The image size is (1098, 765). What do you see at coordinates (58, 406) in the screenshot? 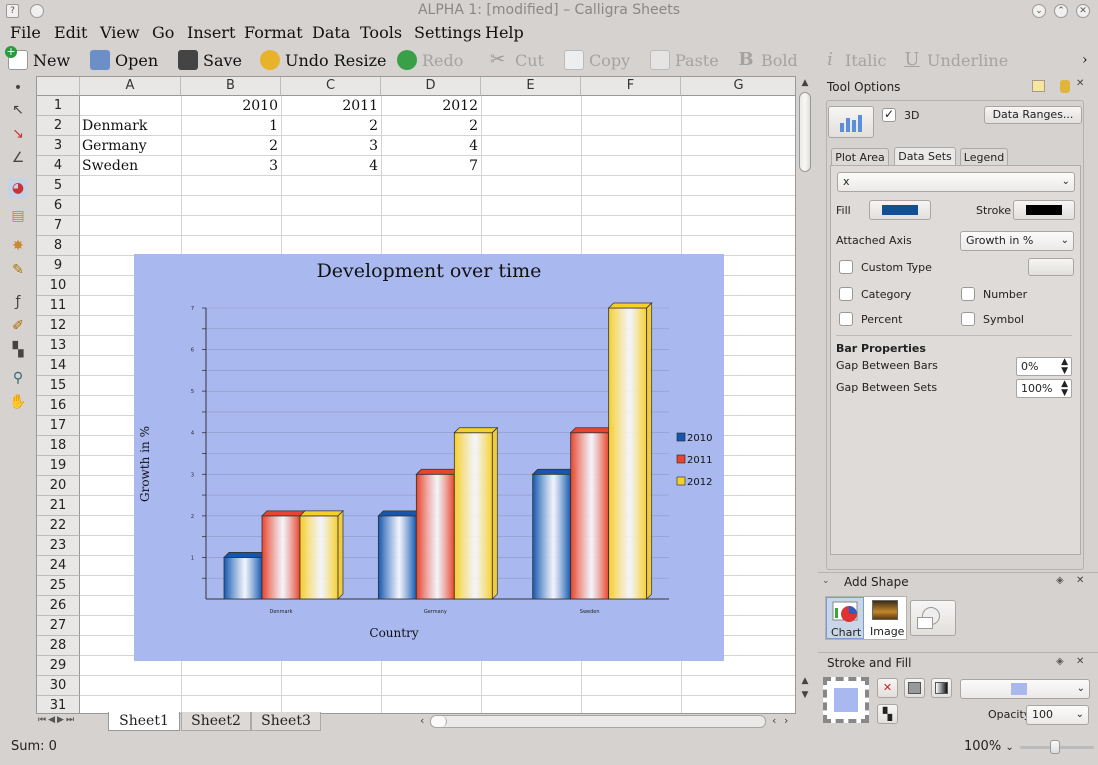
I see `row-header: 16` at bounding box center [58, 406].